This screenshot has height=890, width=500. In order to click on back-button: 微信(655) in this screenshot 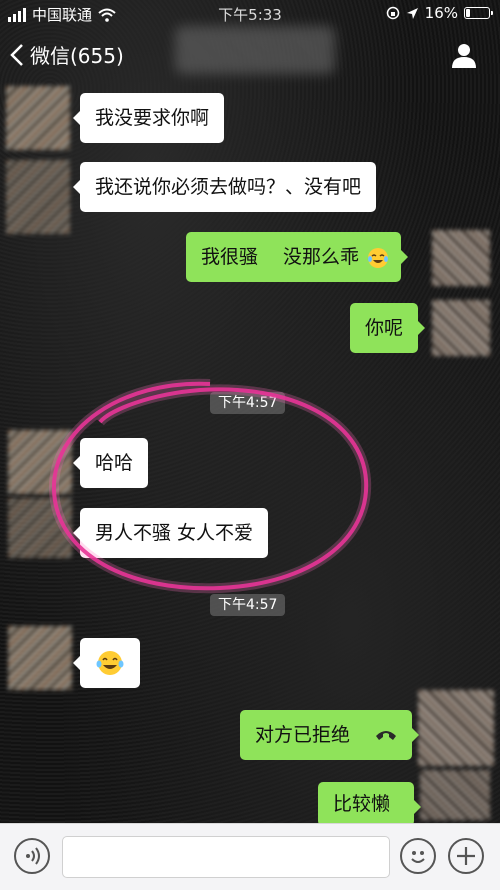, I will do `click(67, 54)`.